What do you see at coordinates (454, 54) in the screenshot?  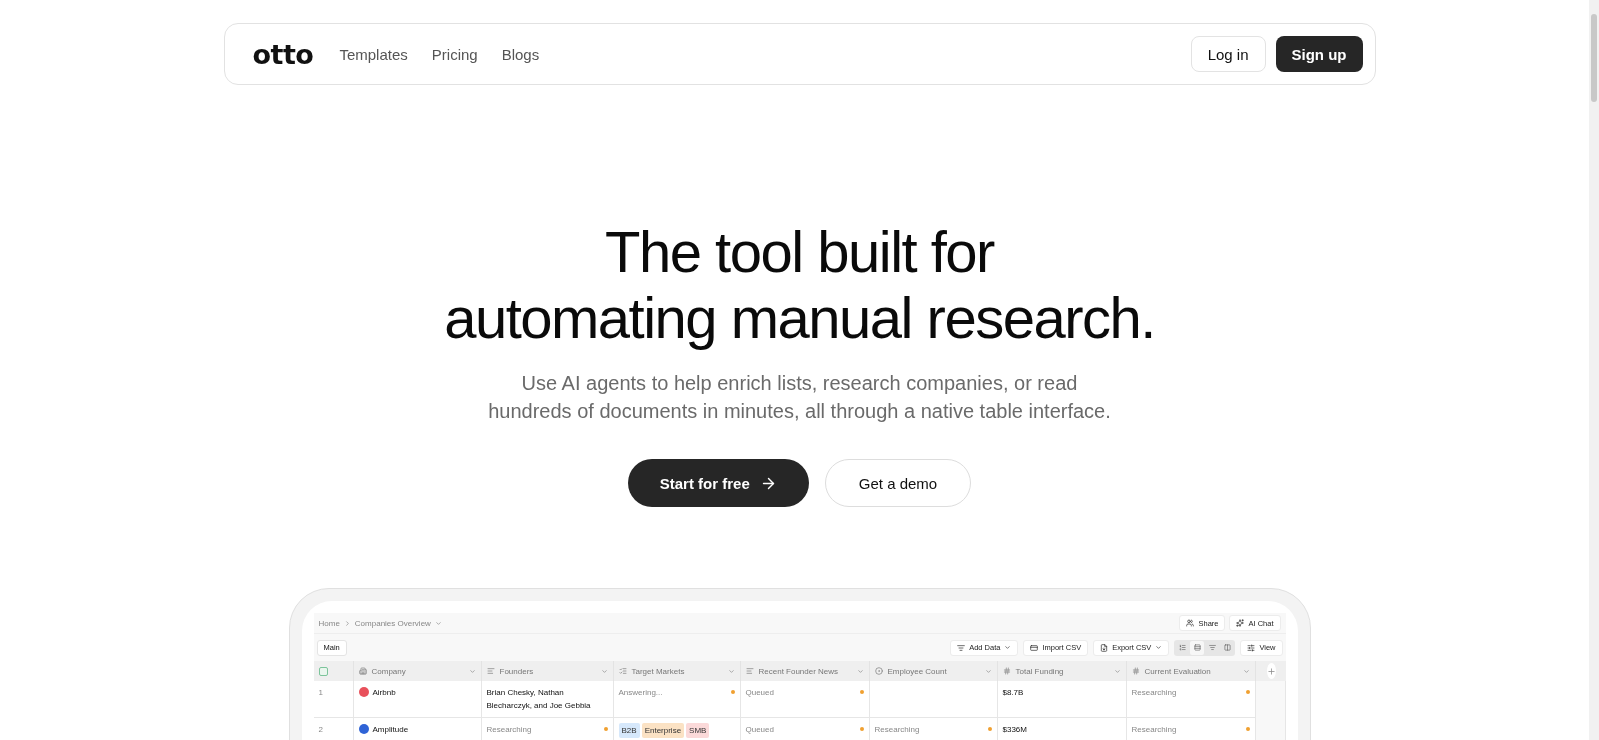 I see `nav-link: Pricing` at bounding box center [454, 54].